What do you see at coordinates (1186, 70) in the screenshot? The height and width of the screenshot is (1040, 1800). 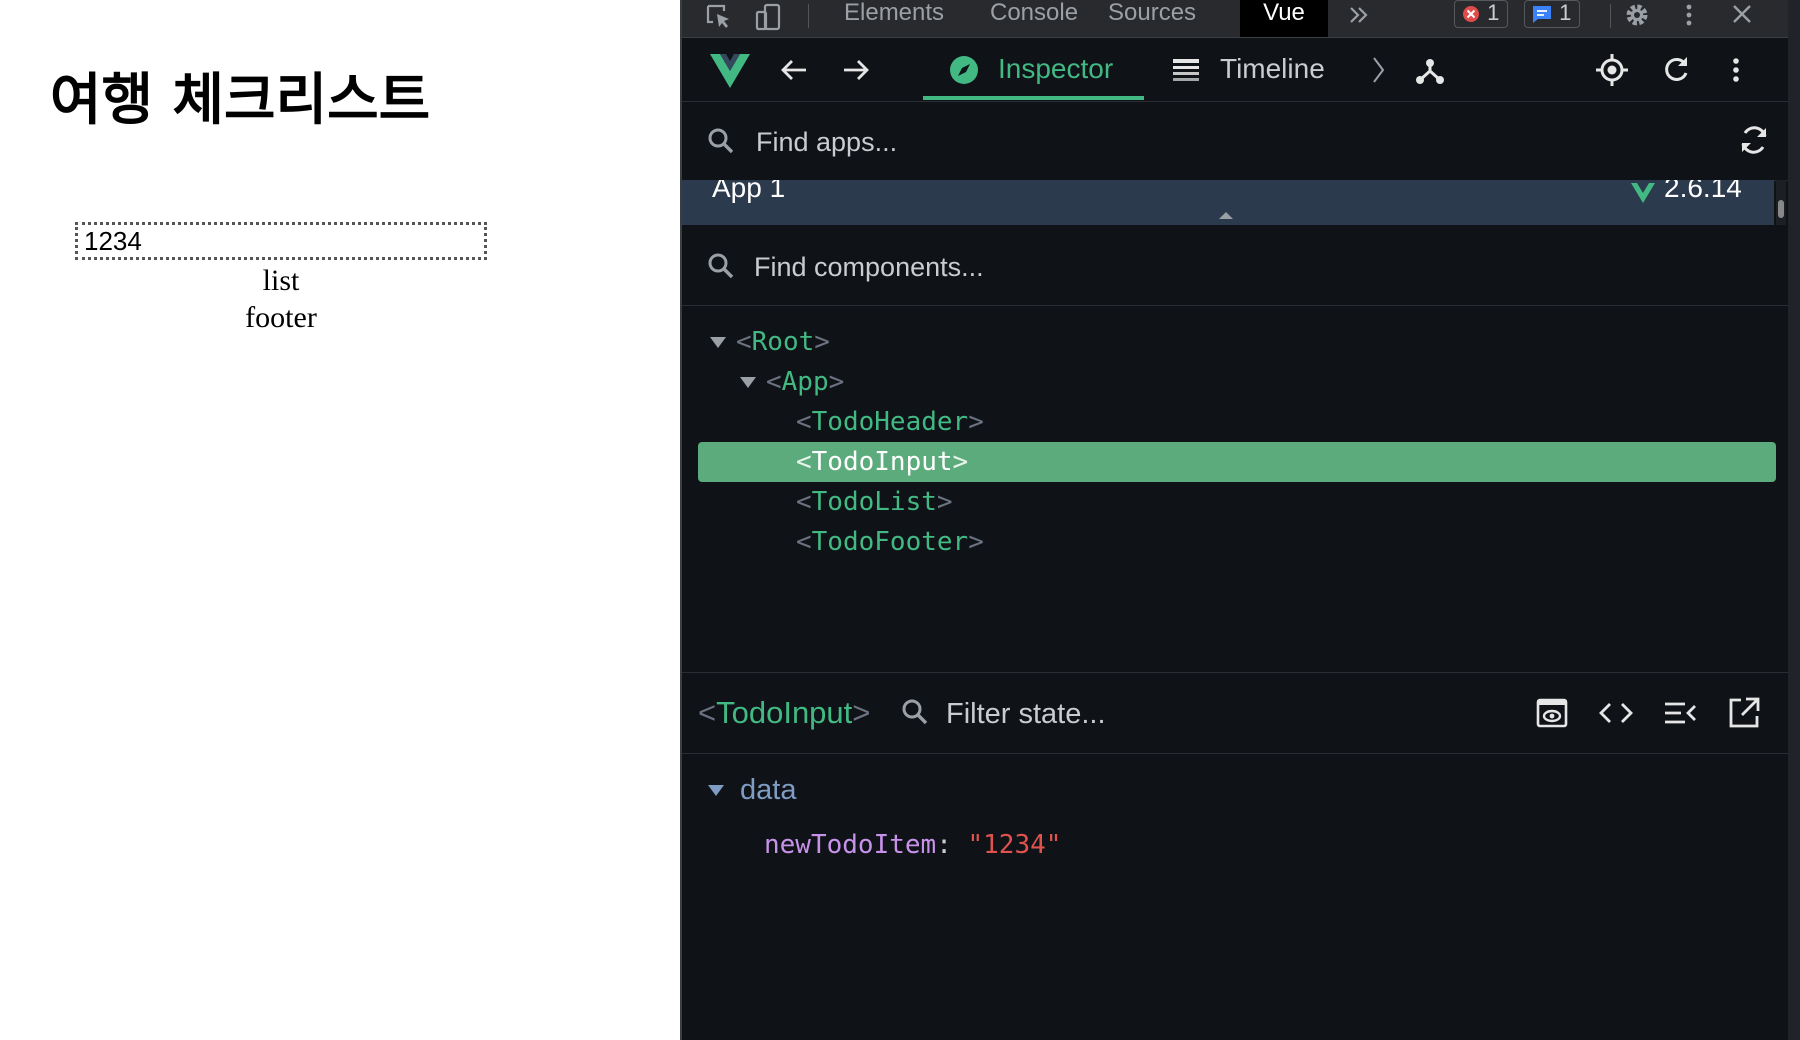 I see `timeline-icon` at bounding box center [1186, 70].